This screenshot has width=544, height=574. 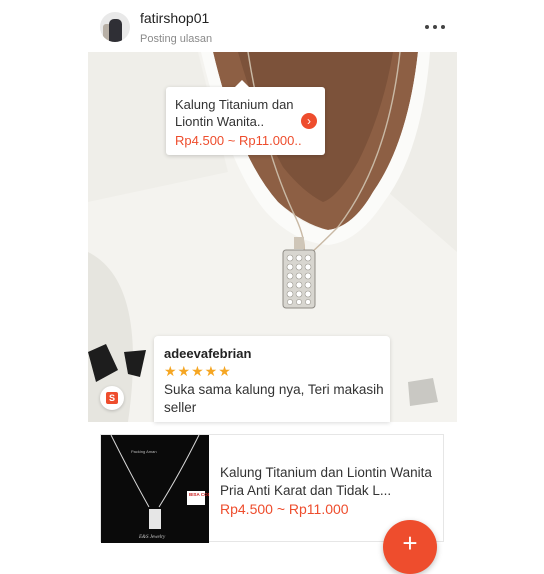 I want to click on thumb-caption: Packing Aman, so click(x=144, y=451).